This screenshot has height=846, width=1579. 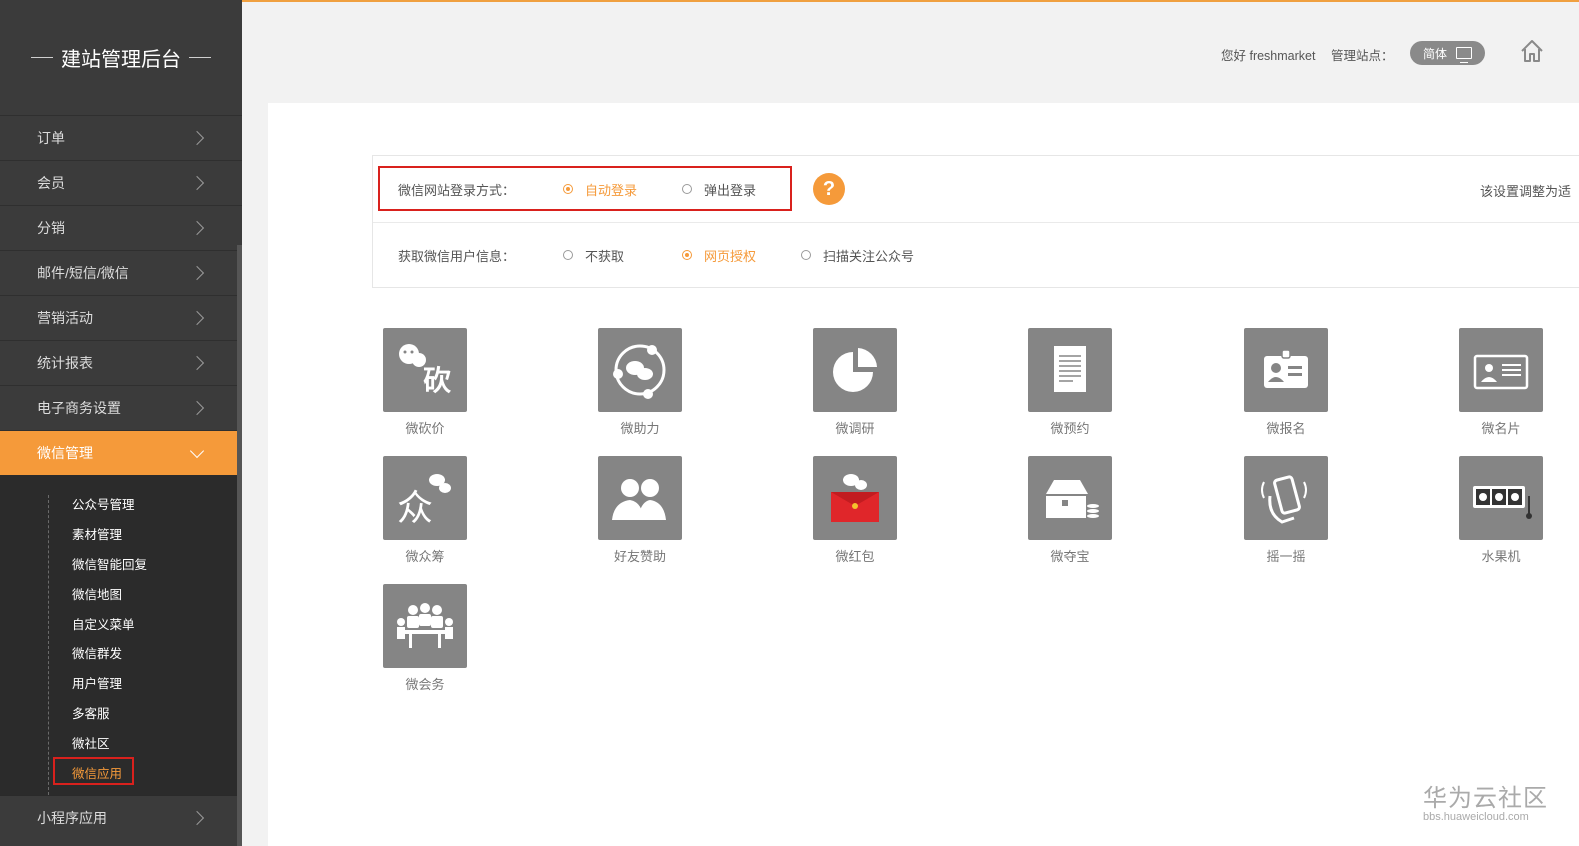 What do you see at coordinates (1268, 56) in the screenshot?
I see `greeting-text: 您好 freshmarket` at bounding box center [1268, 56].